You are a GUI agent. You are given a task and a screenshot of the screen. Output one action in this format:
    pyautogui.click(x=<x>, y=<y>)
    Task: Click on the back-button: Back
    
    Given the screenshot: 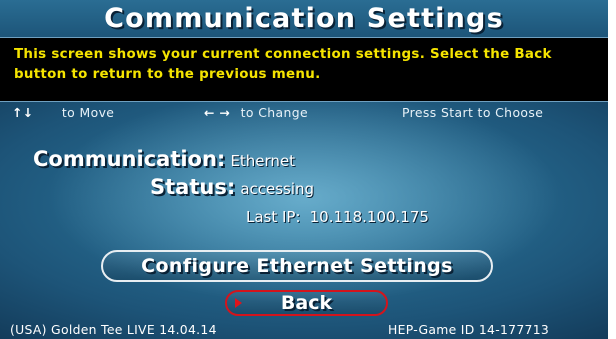 What is the action you would take?
    pyautogui.click(x=306, y=303)
    